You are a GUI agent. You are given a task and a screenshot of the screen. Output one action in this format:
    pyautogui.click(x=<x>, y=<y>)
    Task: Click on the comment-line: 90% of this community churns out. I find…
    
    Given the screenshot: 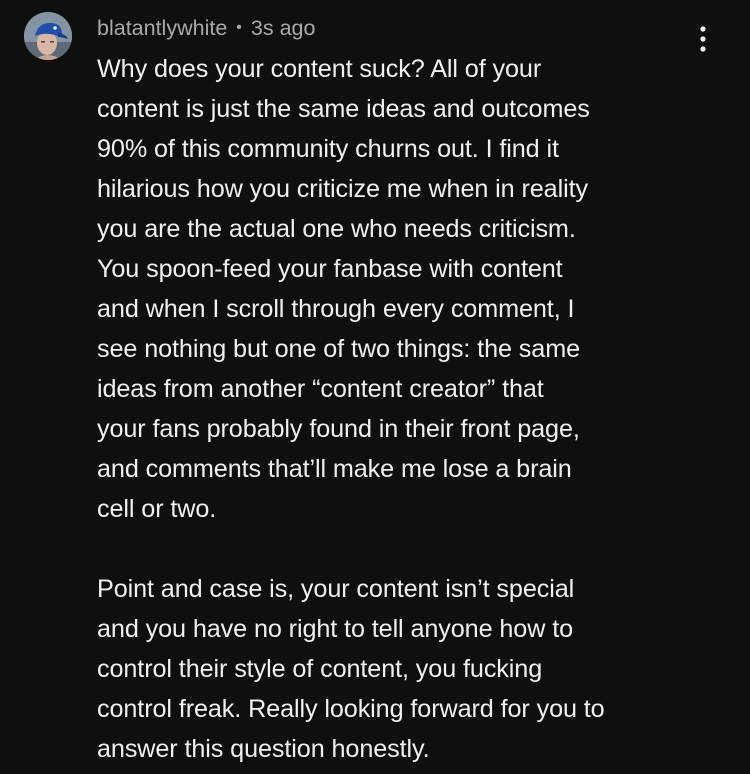 What is the action you would take?
    pyautogui.click(x=328, y=149)
    